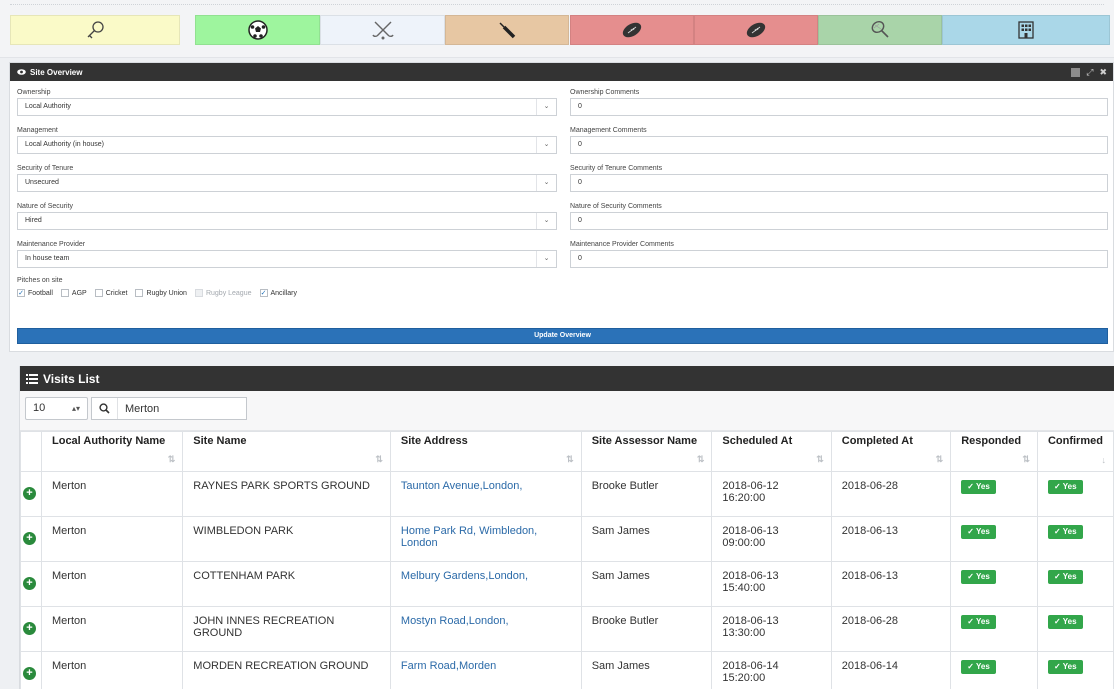  What do you see at coordinates (839, 221) in the screenshot?
I see `nature-of-security-comments-input: 0` at bounding box center [839, 221].